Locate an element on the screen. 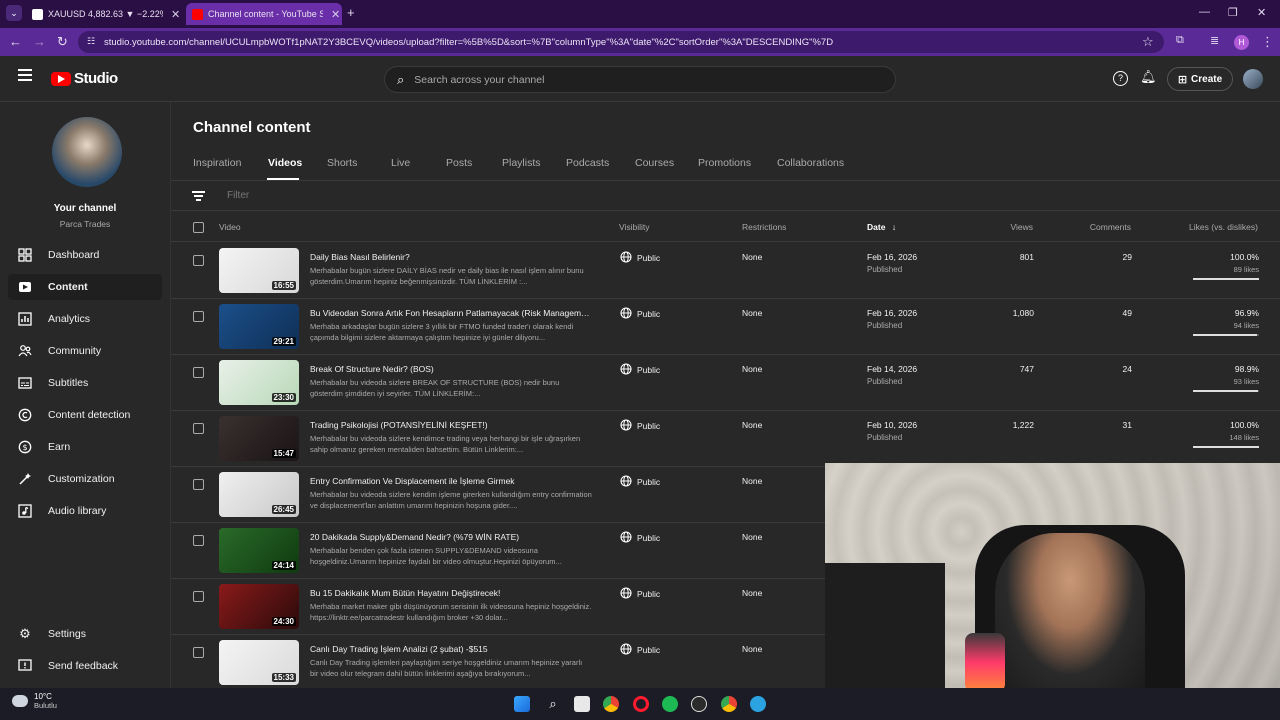  video-title: Break Of Structure Nedir? (BOS) is located at coordinates (451, 369).